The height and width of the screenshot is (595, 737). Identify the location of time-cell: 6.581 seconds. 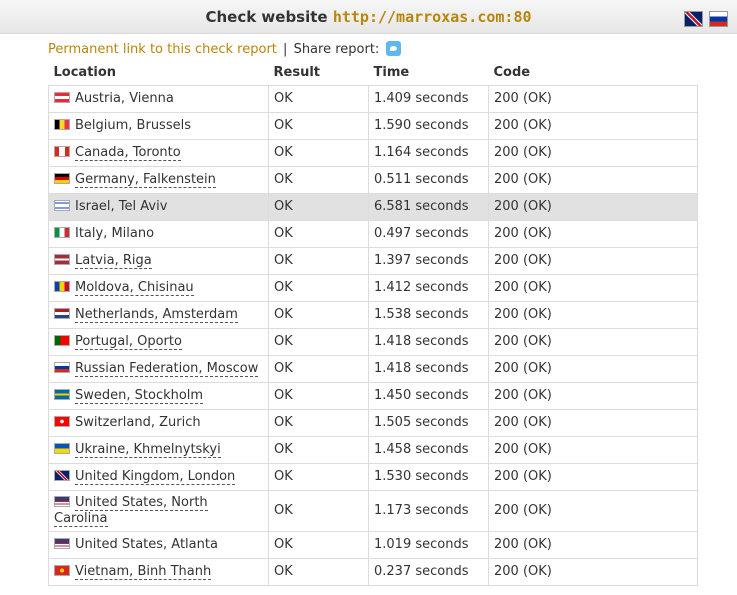
(428, 207).